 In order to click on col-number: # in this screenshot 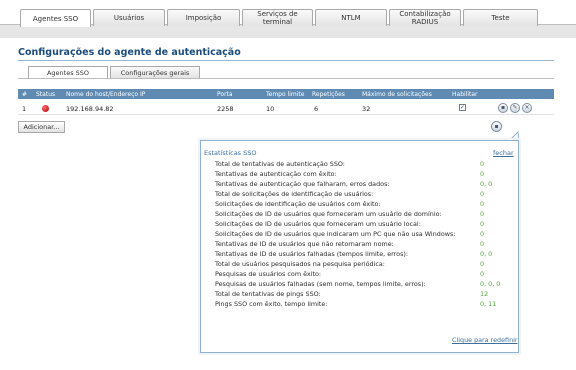, I will do `click(25, 94)`.